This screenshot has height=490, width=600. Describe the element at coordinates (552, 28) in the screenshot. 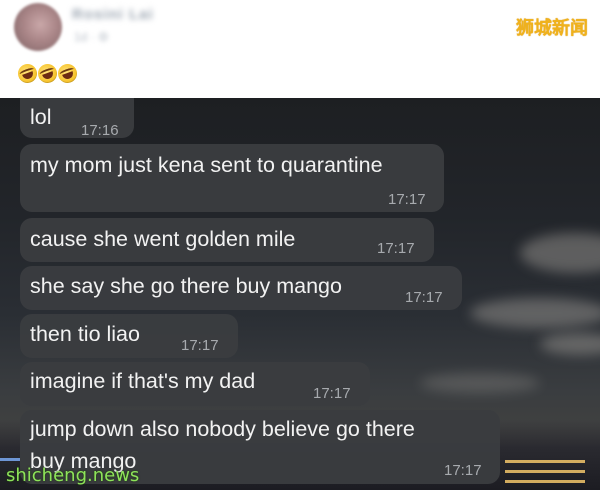

I see `source-label: 狮城新闻` at that location.